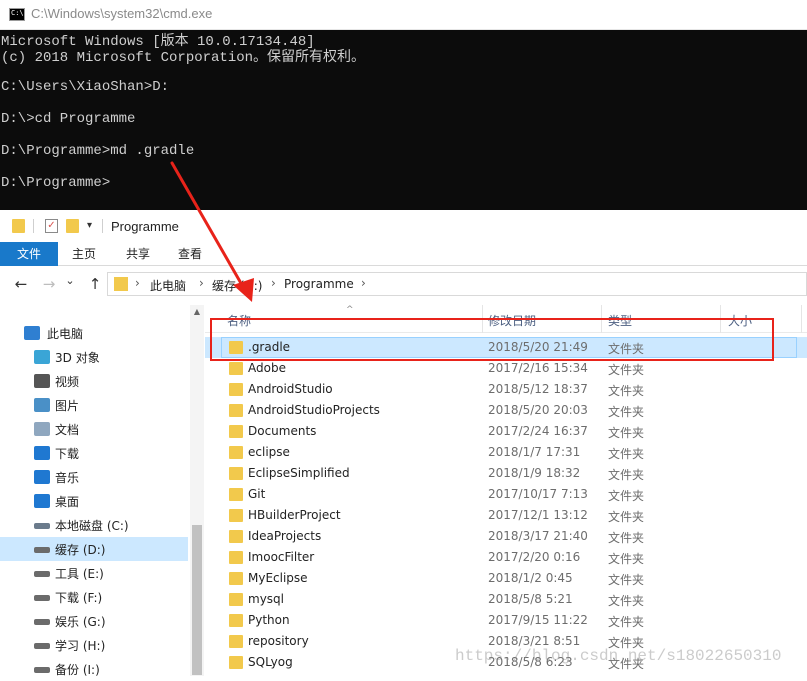  Describe the element at coordinates (538, 368) in the screenshot. I see `file-modified-date: 2017/2/16 15:34` at that location.